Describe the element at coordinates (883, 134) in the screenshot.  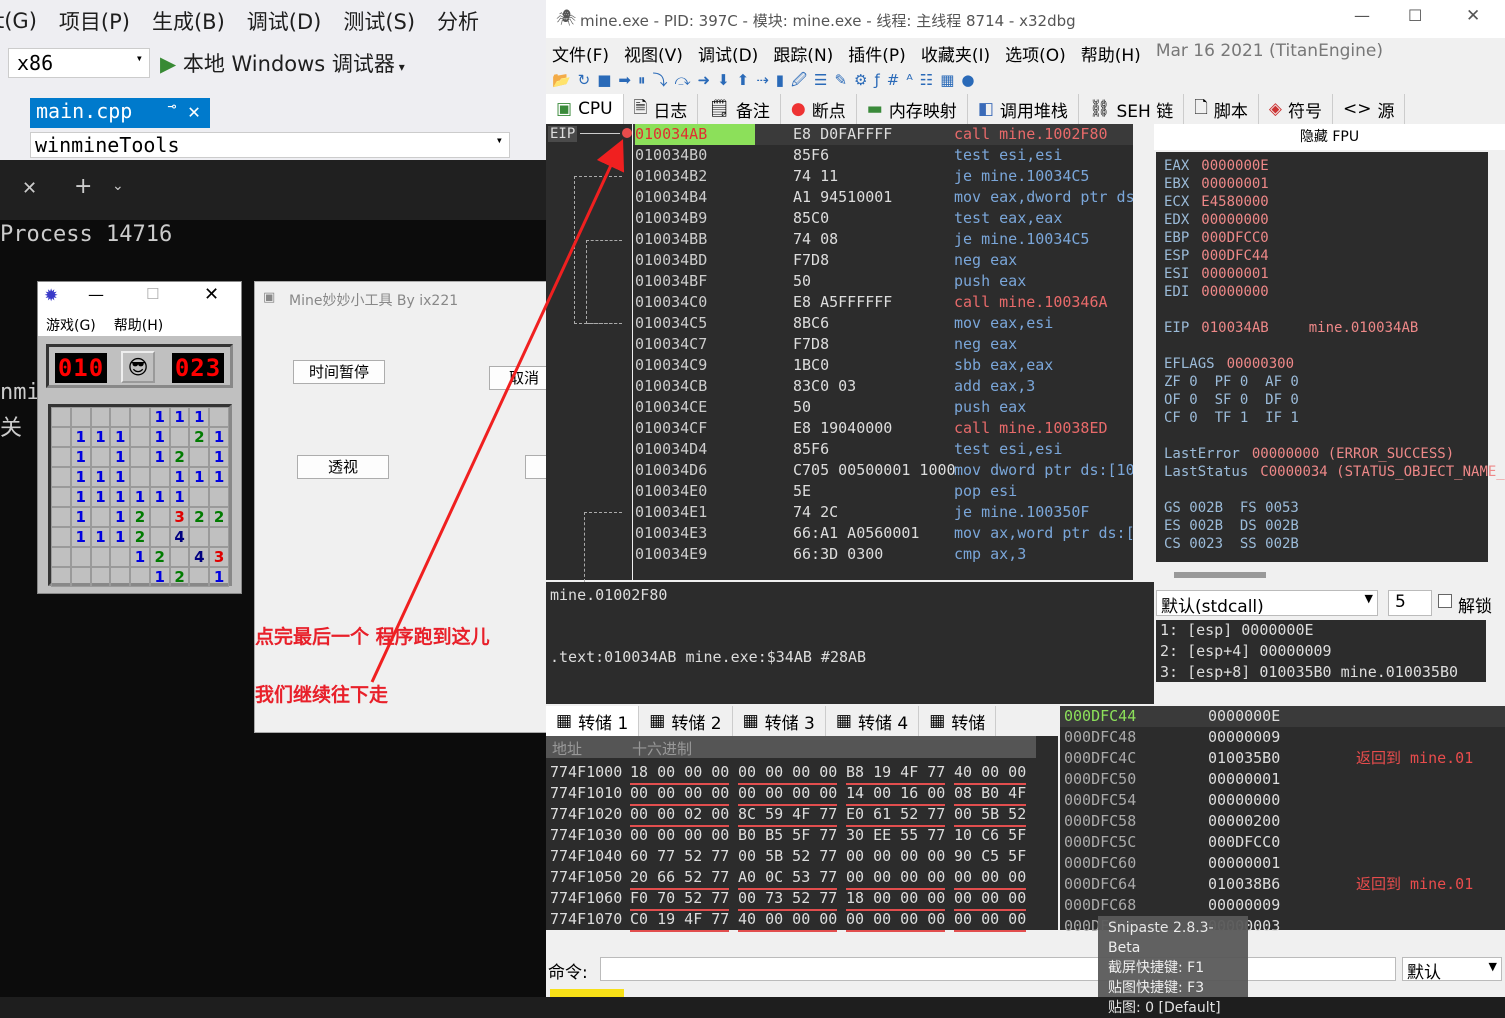
I see `disasm-row: 010034AB E8 D0FAFFFF call mine.1002F80` at that location.